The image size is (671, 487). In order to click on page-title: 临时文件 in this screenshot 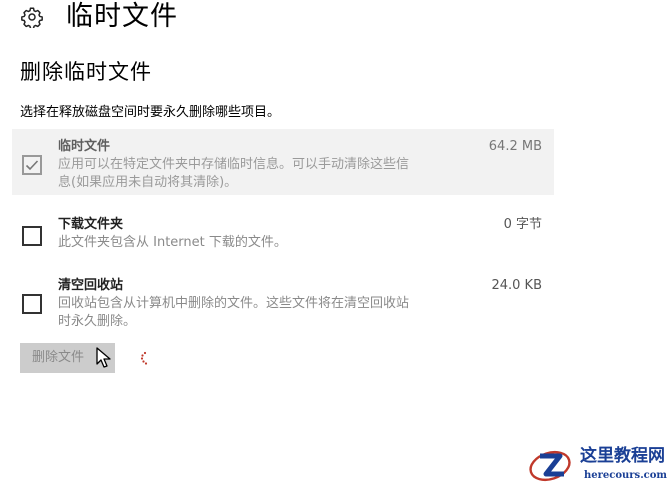, I will do `click(122, 16)`.